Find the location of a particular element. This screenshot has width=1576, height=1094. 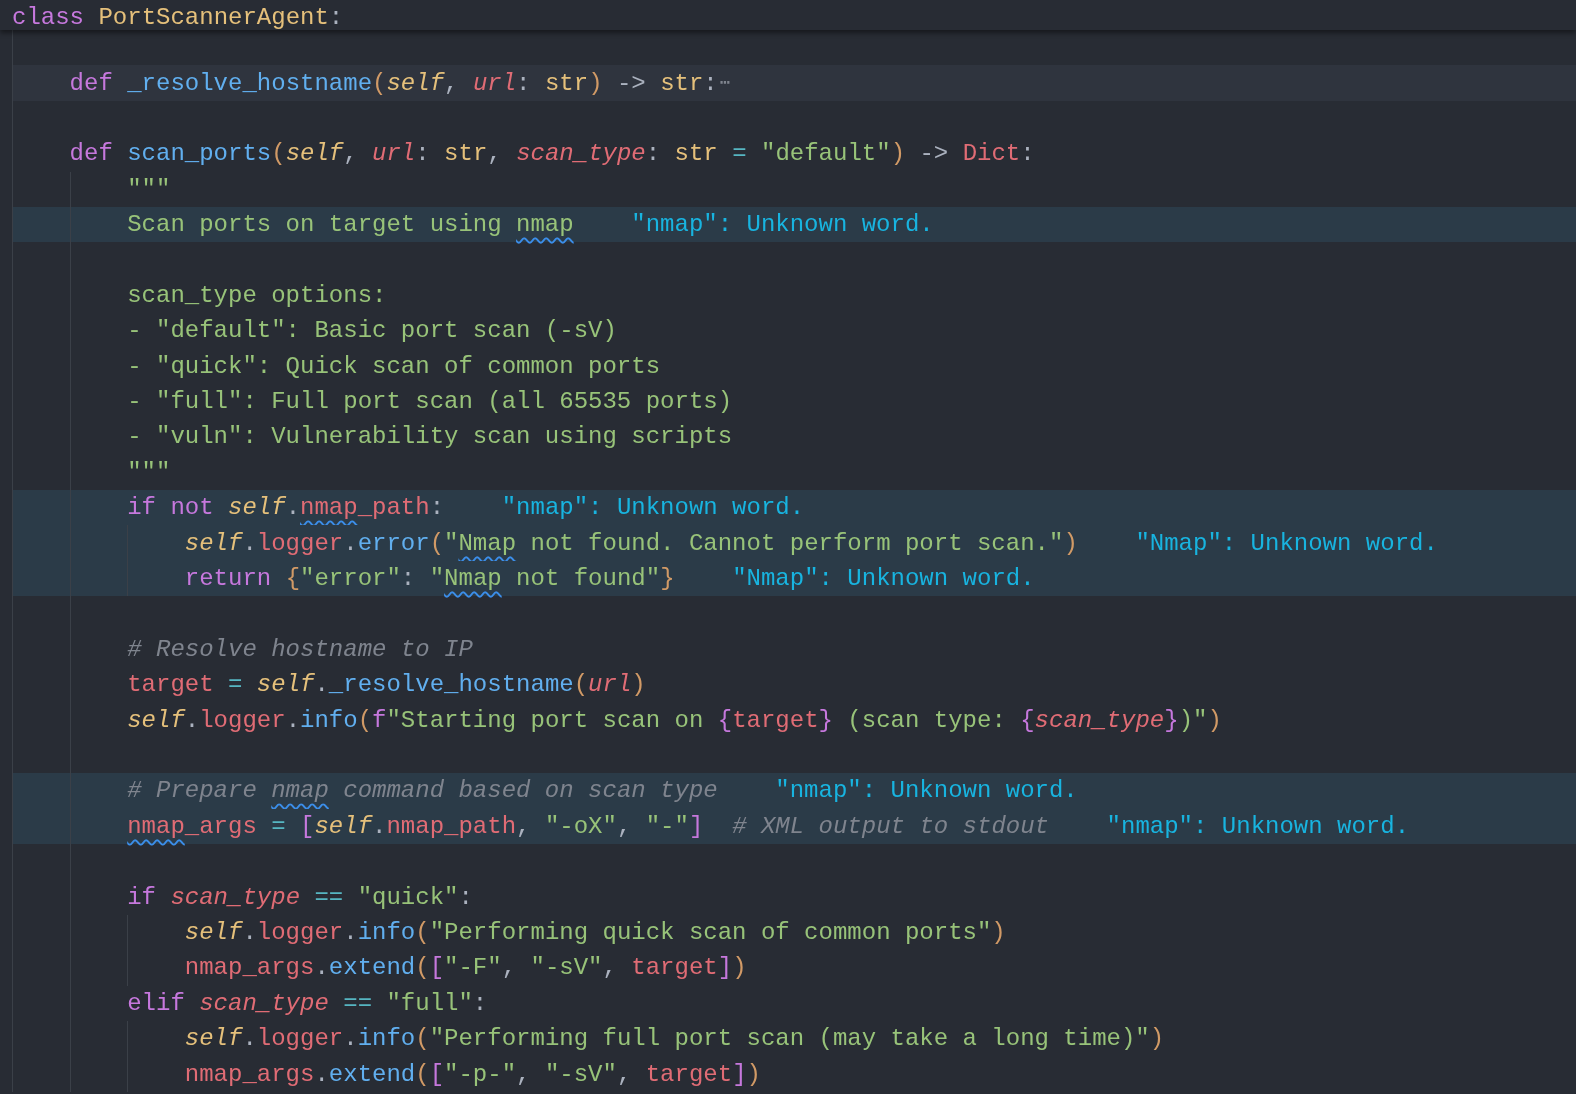

code-line: # Prepare nmap command based on scan type is located at coordinates (422, 791).